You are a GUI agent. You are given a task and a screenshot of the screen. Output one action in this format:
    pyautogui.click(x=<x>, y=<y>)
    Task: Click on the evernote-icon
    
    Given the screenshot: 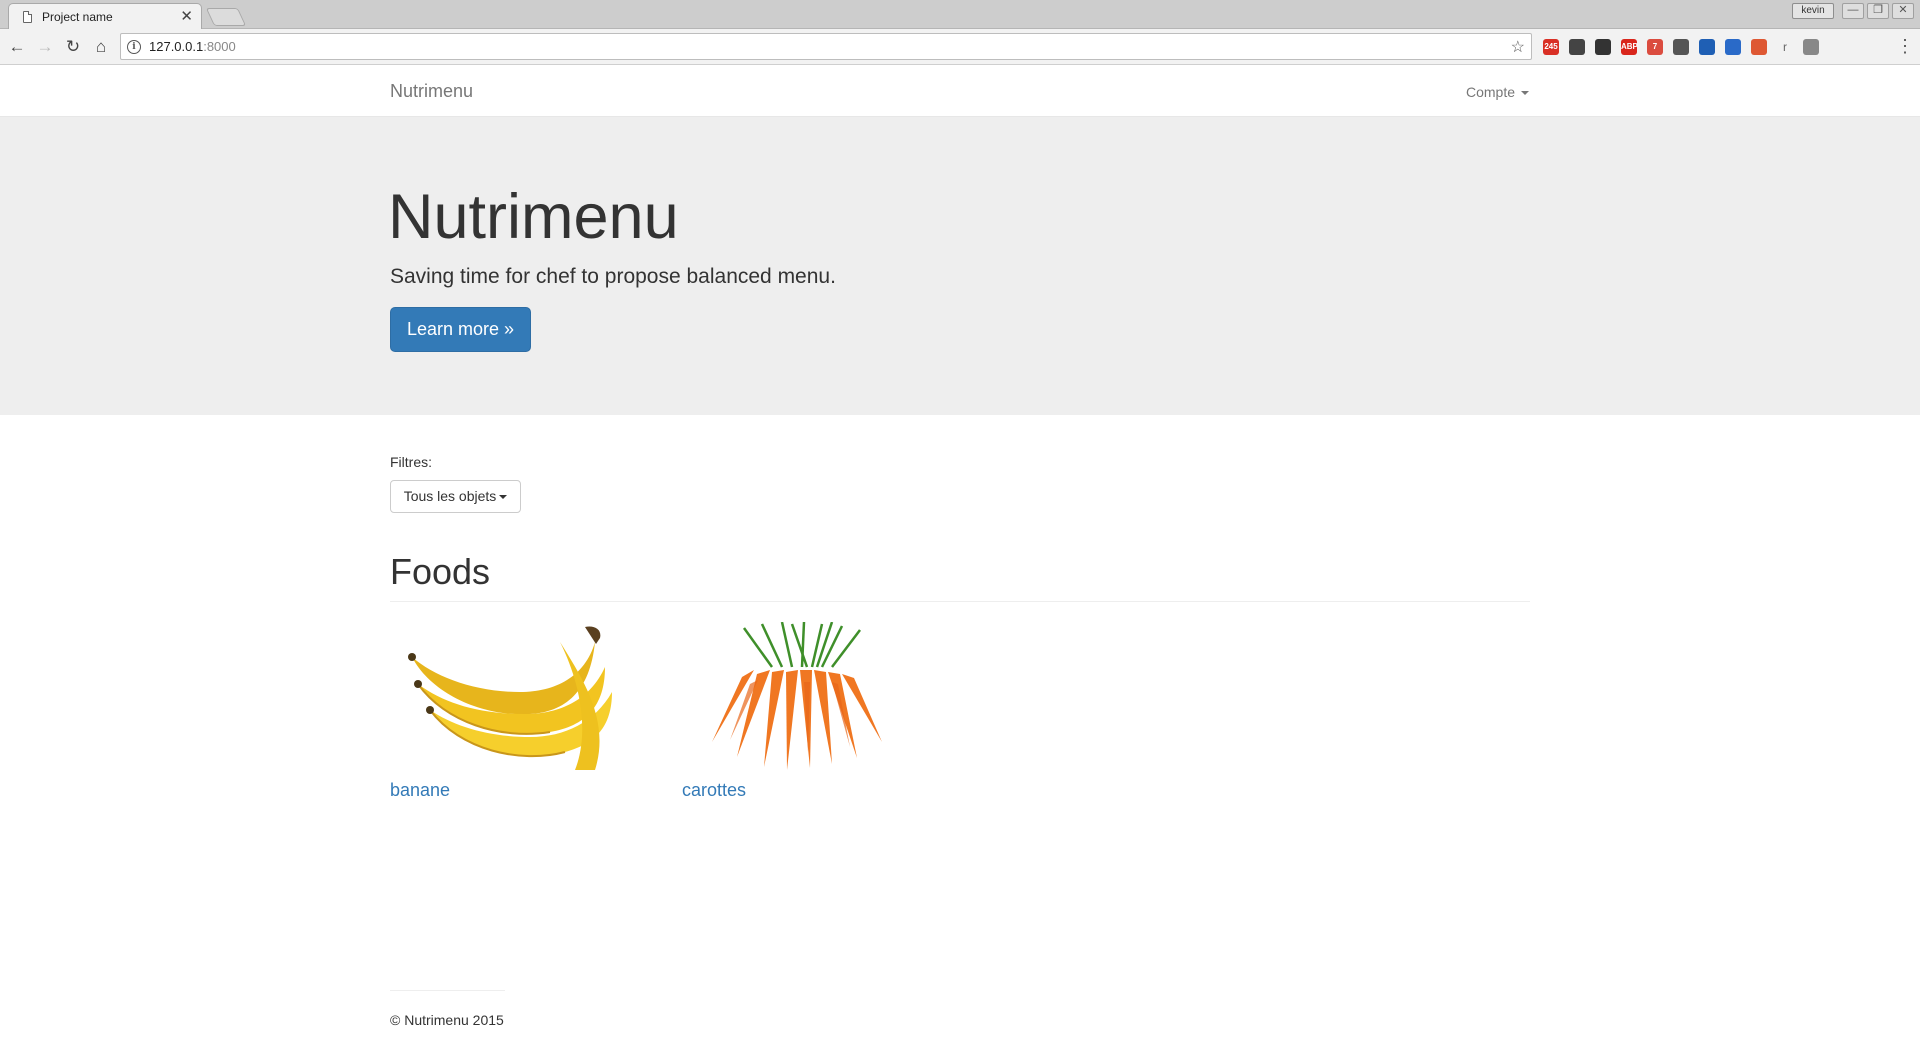 What is the action you would take?
    pyautogui.click(x=1603, y=47)
    